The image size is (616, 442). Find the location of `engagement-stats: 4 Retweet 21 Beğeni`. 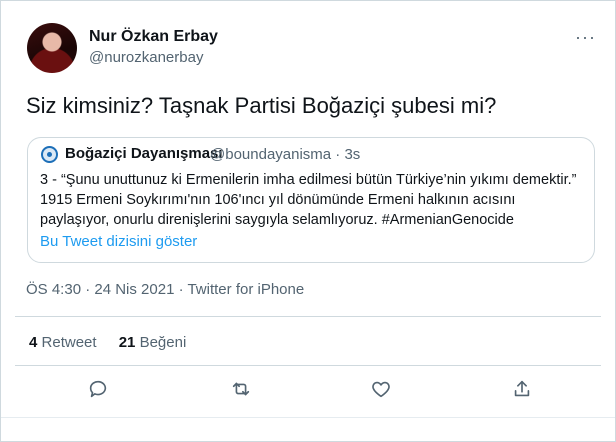

engagement-stats: 4 Retweet 21 Beğeni is located at coordinates (107, 342).